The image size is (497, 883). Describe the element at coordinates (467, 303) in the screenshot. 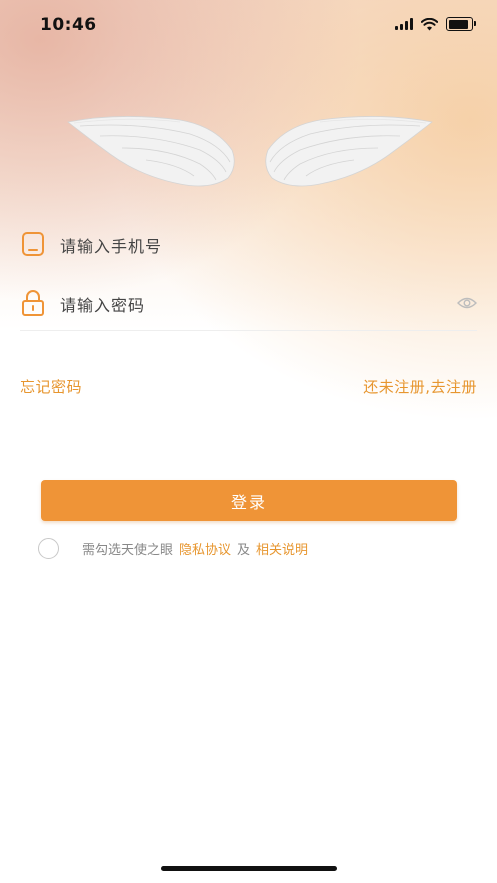

I see `eye-icon` at that location.